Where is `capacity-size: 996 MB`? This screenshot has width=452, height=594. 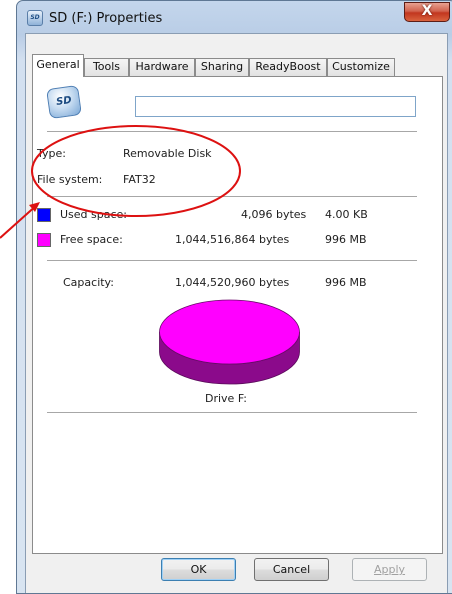 capacity-size: 996 MB is located at coordinates (346, 282).